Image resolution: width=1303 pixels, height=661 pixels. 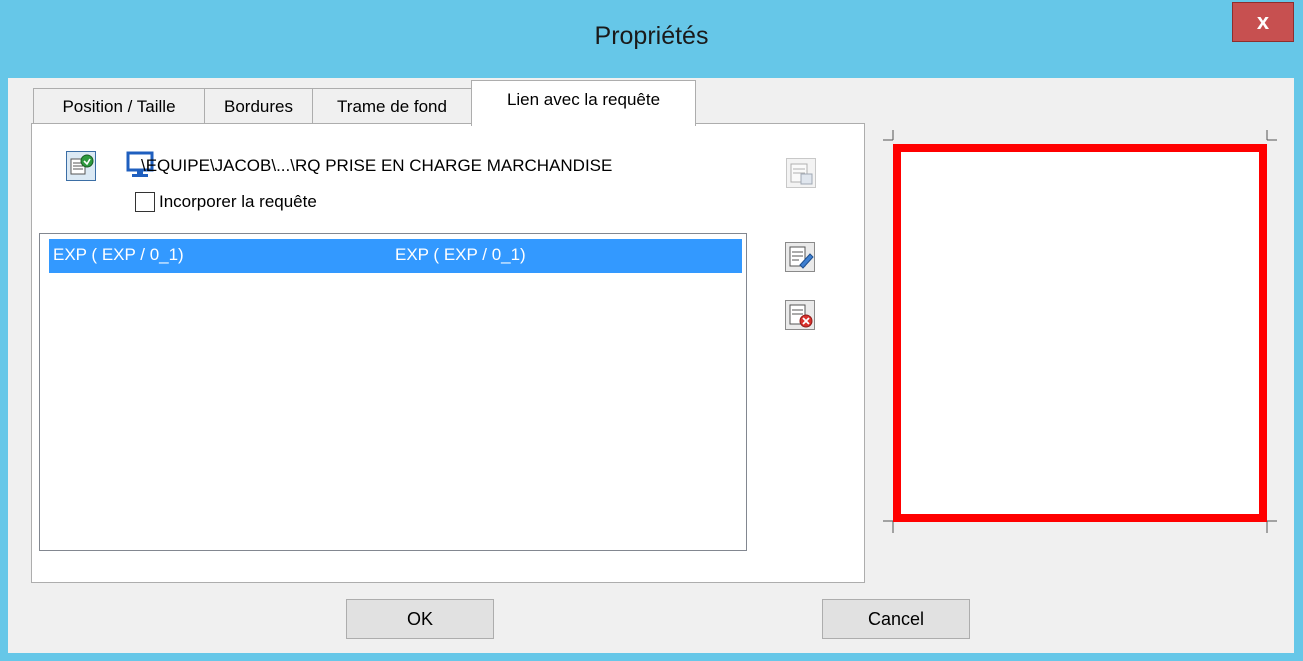 What do you see at coordinates (651, 36) in the screenshot?
I see `window-title: Propriétés` at bounding box center [651, 36].